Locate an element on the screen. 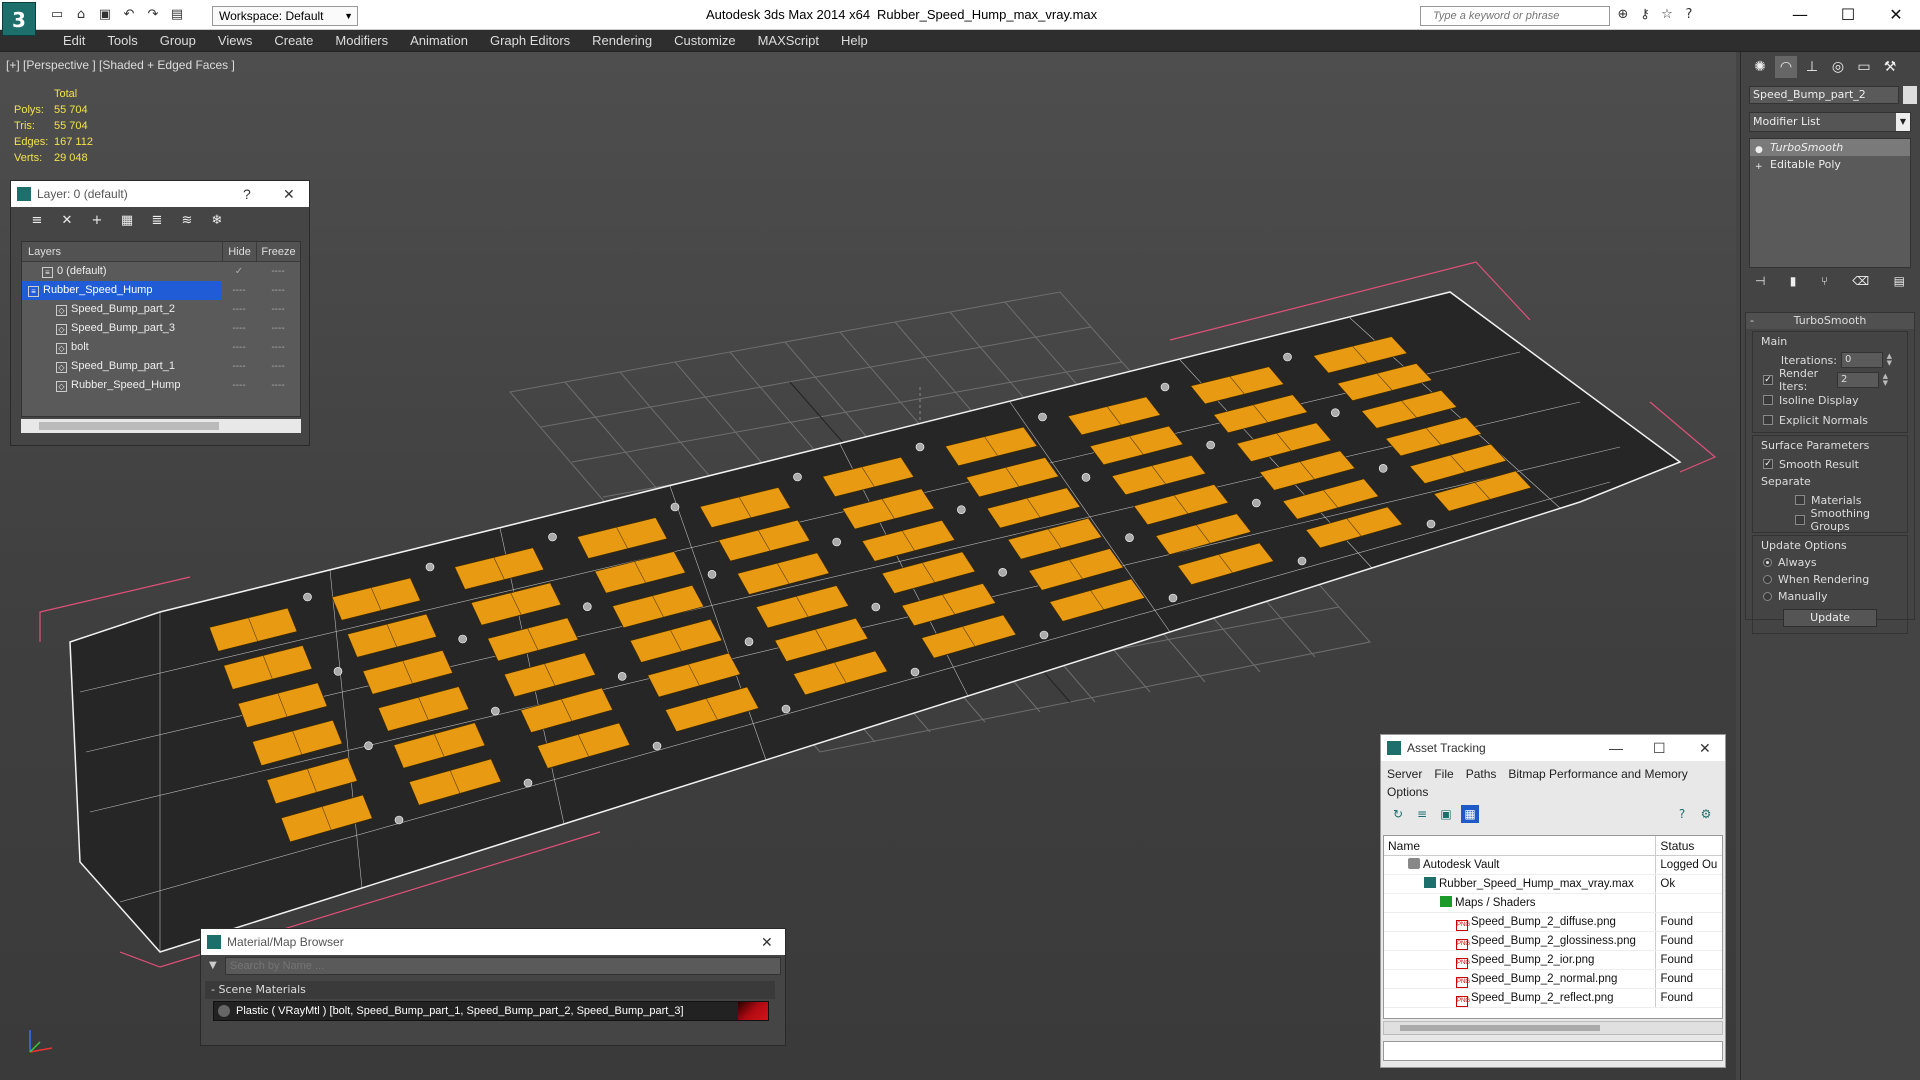  column-hide: Hide is located at coordinates (239, 251).